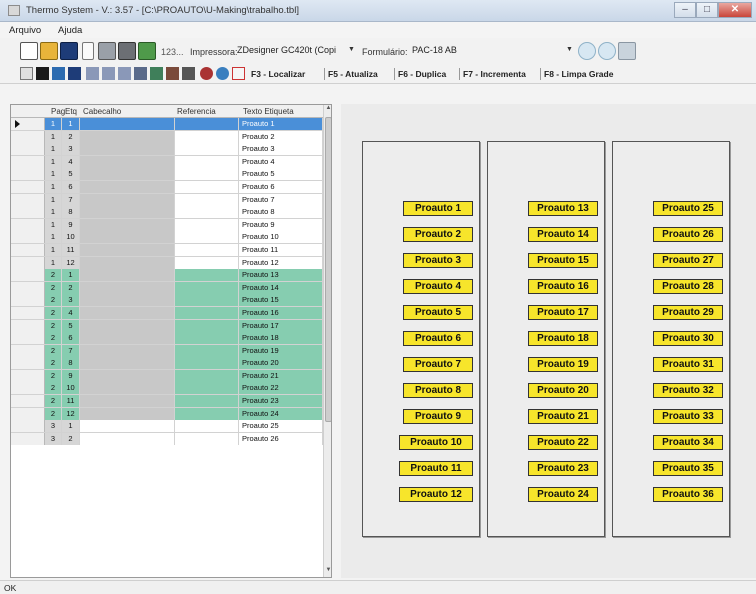 This screenshot has width=756, height=594. I want to click on table-icon, so click(156, 73).